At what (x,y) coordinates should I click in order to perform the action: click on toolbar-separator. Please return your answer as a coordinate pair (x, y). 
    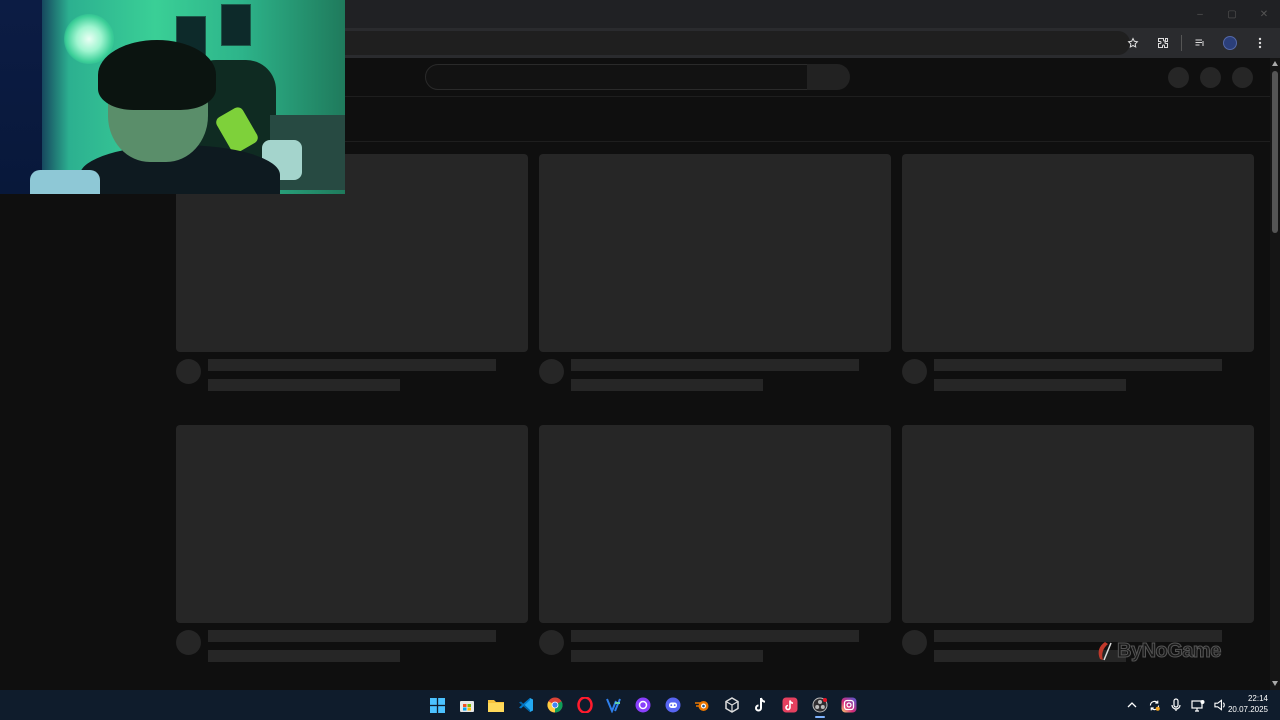
    Looking at the image, I should click on (1181, 43).